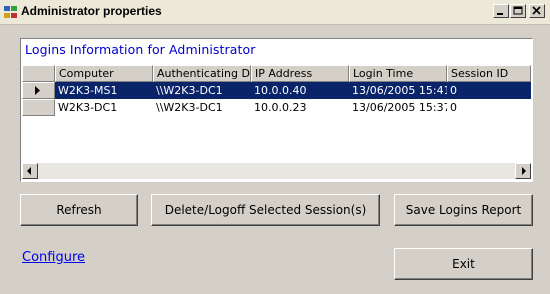  What do you see at coordinates (280, 107) in the screenshot?
I see `cell-ip-address: 10.0.0.23` at bounding box center [280, 107].